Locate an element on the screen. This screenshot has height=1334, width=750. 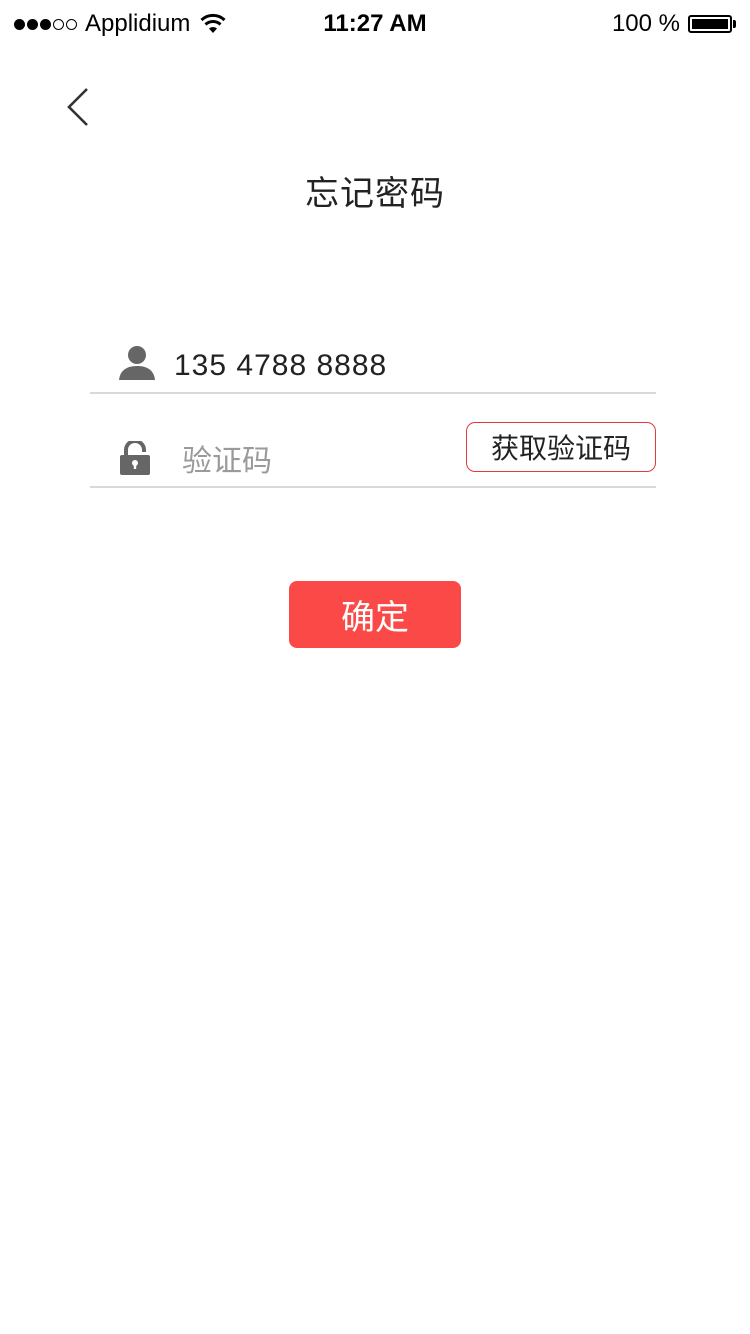
battery-icon is located at coordinates (710, 24).